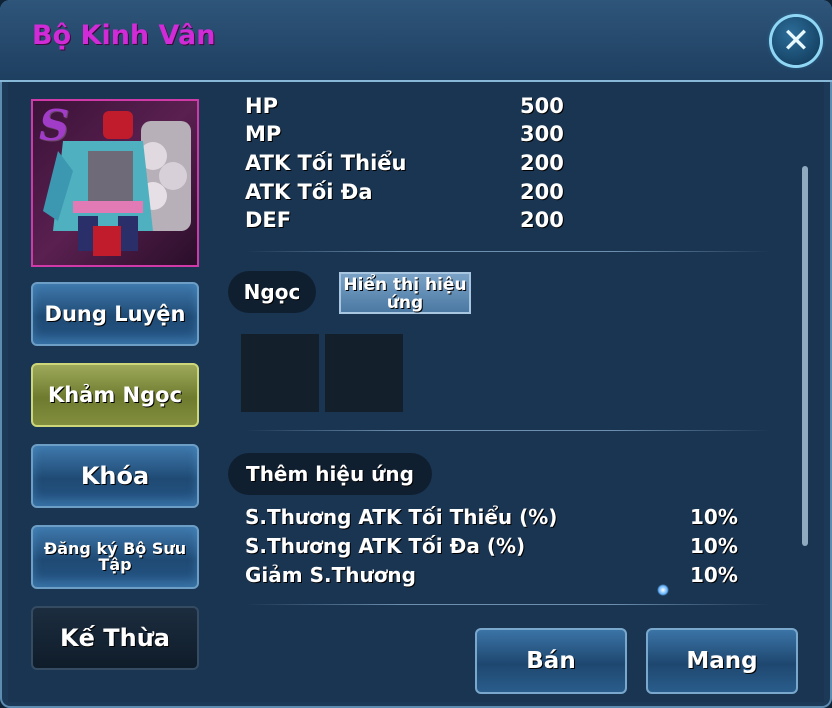 Image resolution: width=832 pixels, height=708 pixels. What do you see at coordinates (124, 35) in the screenshot?
I see `window-title: Bộ Kinh Vân` at bounding box center [124, 35].